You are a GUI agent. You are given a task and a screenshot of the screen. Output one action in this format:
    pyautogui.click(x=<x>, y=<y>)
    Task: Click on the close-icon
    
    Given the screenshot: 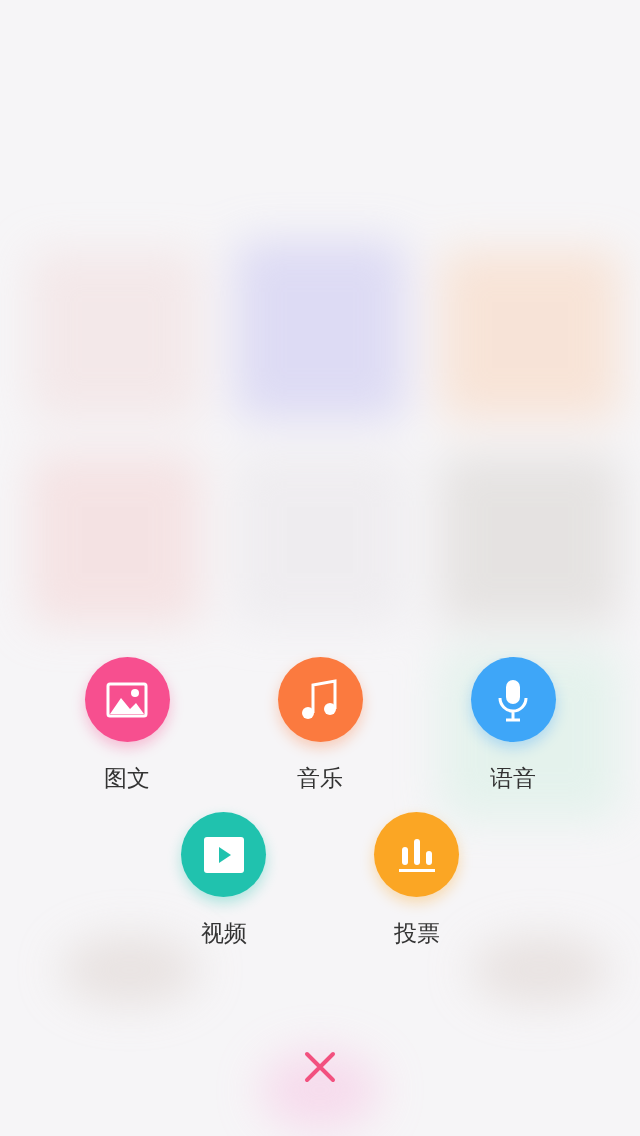 What is the action you would take?
    pyautogui.click(x=320, y=1067)
    